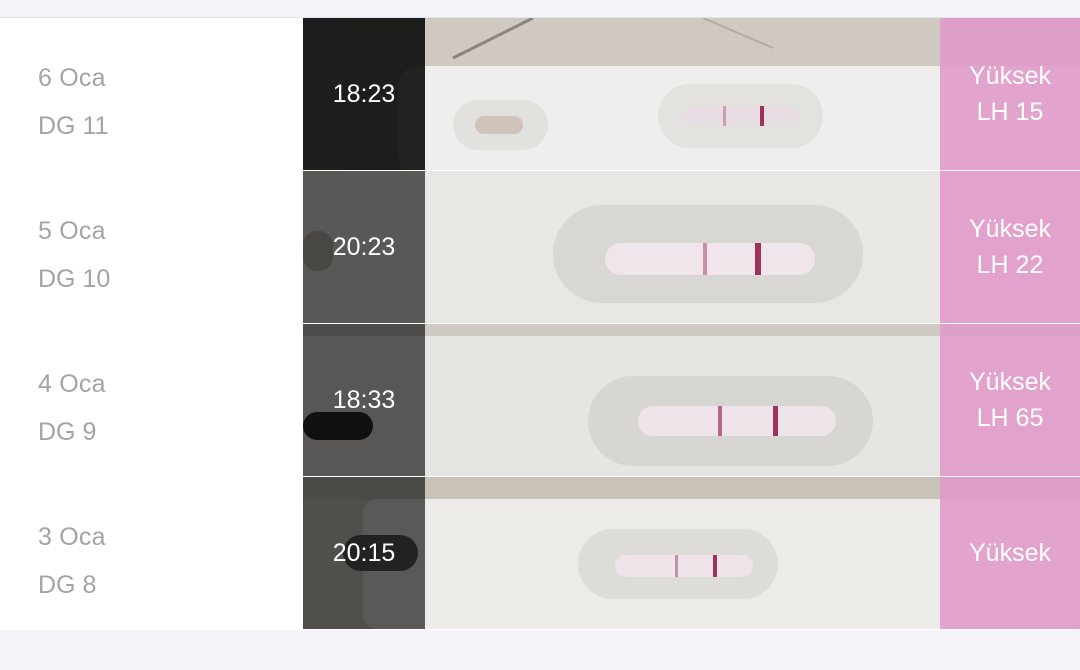 This screenshot has height=670, width=1080. I want to click on result-badge: Yüksek LH 65, so click(1010, 400).